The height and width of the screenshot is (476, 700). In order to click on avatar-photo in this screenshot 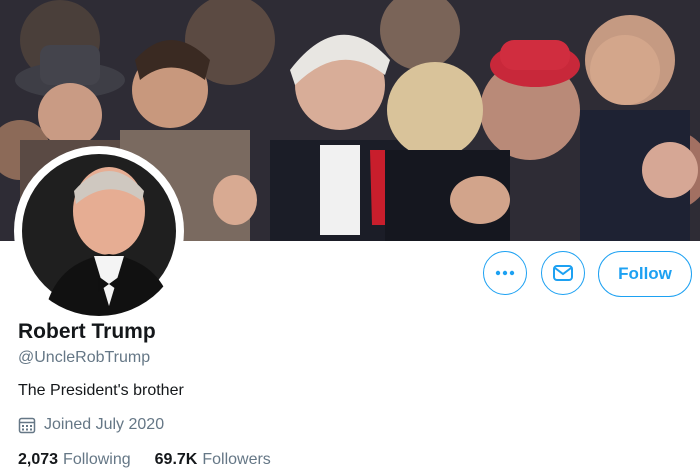, I will do `click(99, 232)`.